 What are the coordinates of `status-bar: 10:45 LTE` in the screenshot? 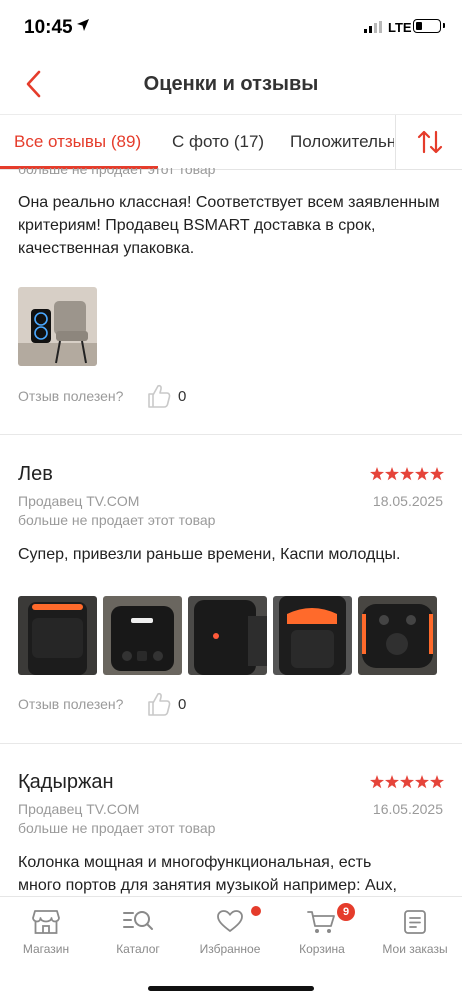 It's located at (231, 28).